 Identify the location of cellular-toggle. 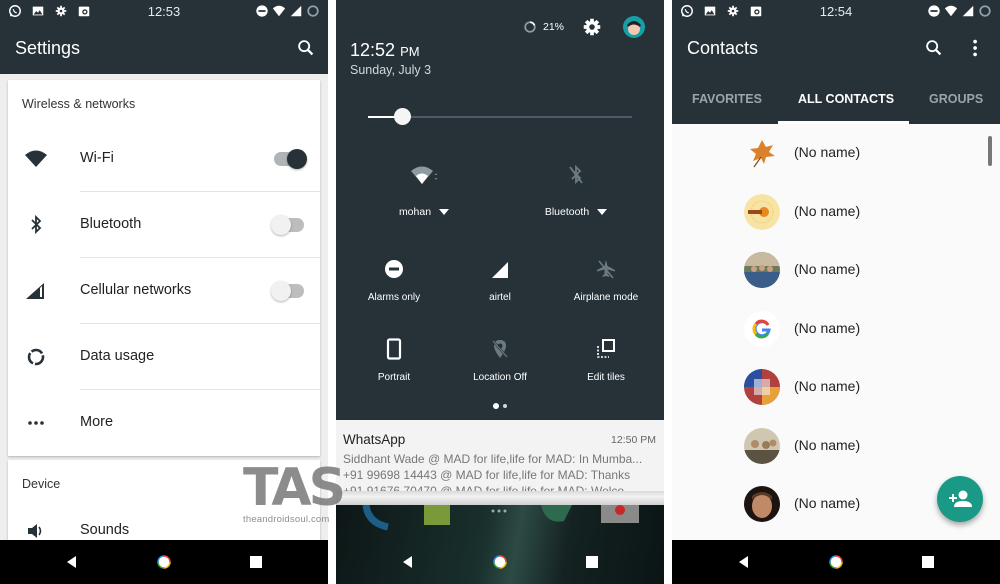
(287, 291).